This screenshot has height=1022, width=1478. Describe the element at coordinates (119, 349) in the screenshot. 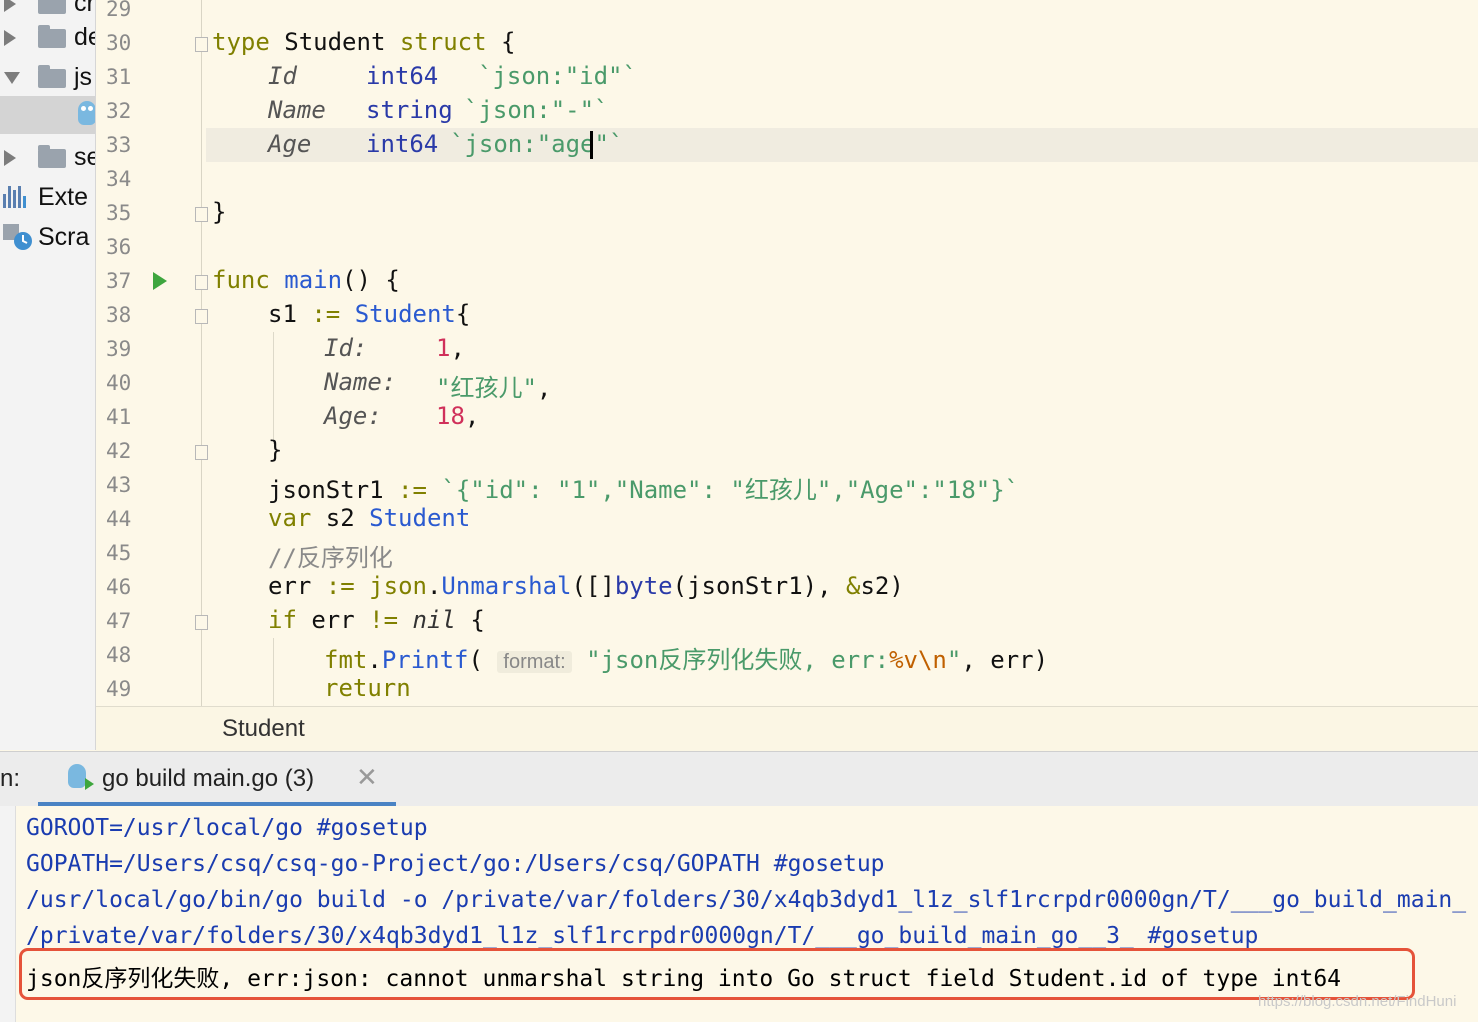

I see `line-number: 39` at that location.